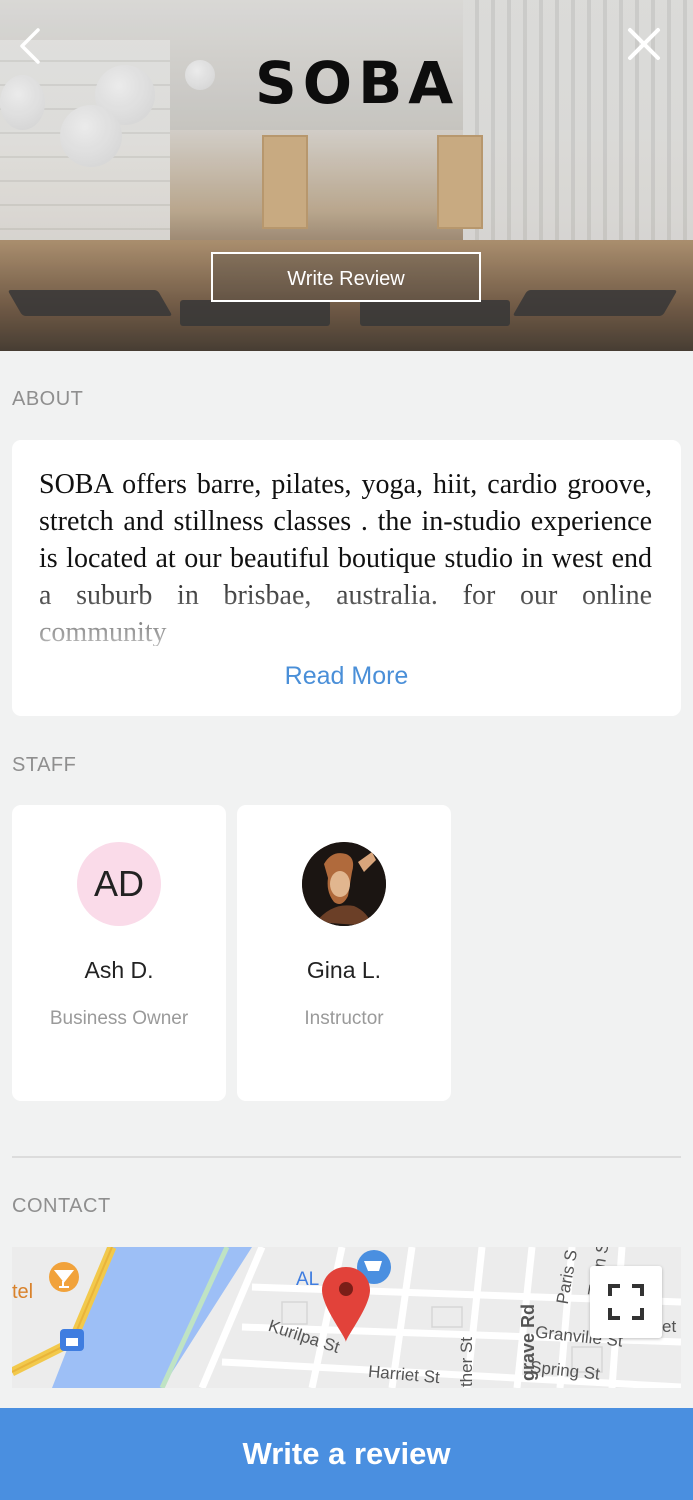 This screenshot has height=1500, width=693. What do you see at coordinates (344, 884) in the screenshot?
I see `avatar` at bounding box center [344, 884].